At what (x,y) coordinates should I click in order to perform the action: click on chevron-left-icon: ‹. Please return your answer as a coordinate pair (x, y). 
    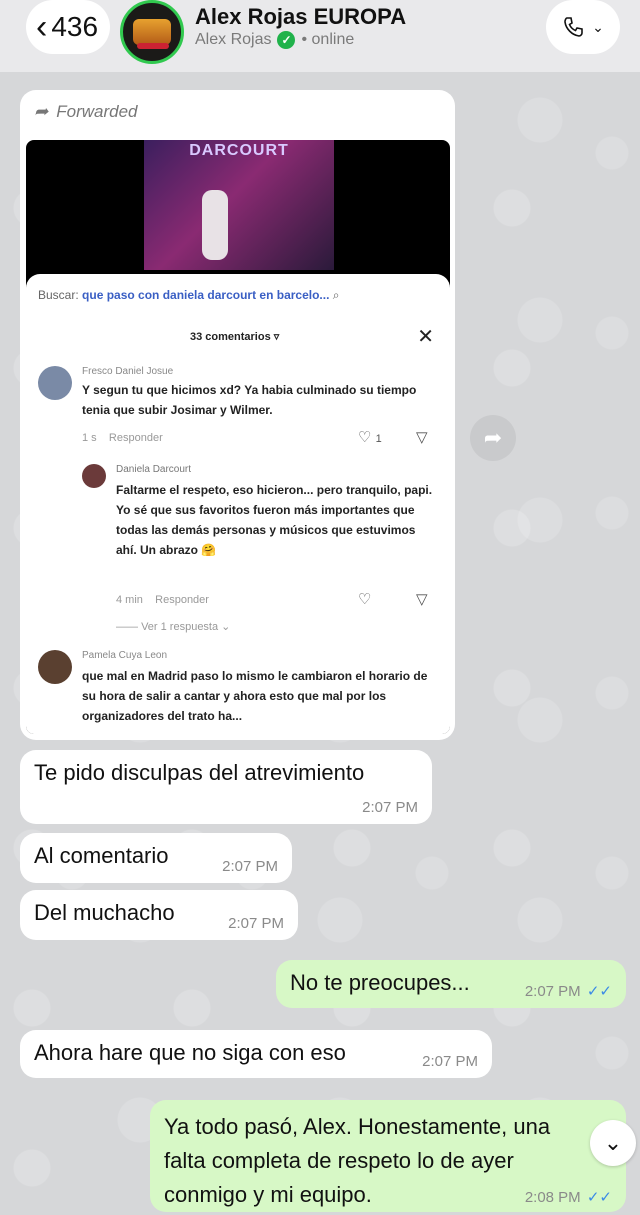
    Looking at the image, I should click on (42, 27).